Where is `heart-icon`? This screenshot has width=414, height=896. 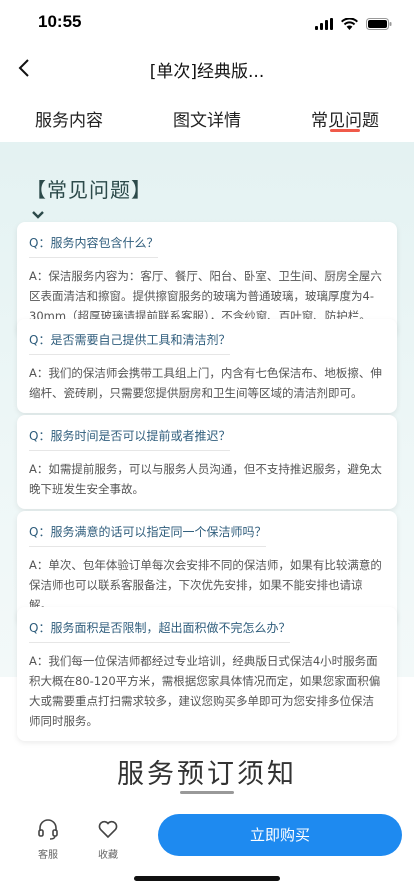 heart-icon is located at coordinates (108, 829).